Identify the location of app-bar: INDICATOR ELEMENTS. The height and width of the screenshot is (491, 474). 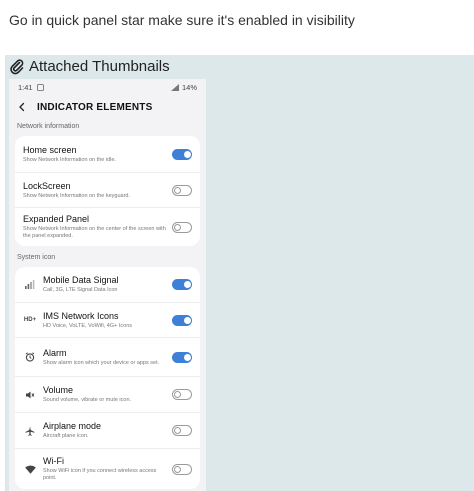
(107, 107).